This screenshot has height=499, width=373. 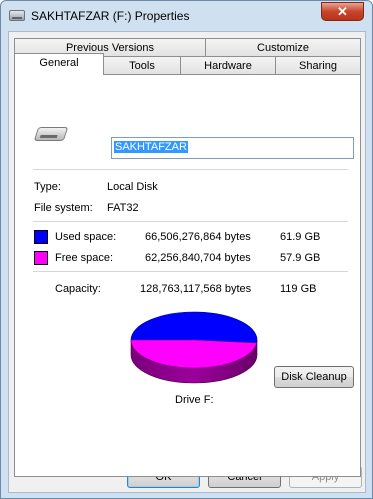 I want to click on free-space-label: Free space:, so click(x=84, y=258).